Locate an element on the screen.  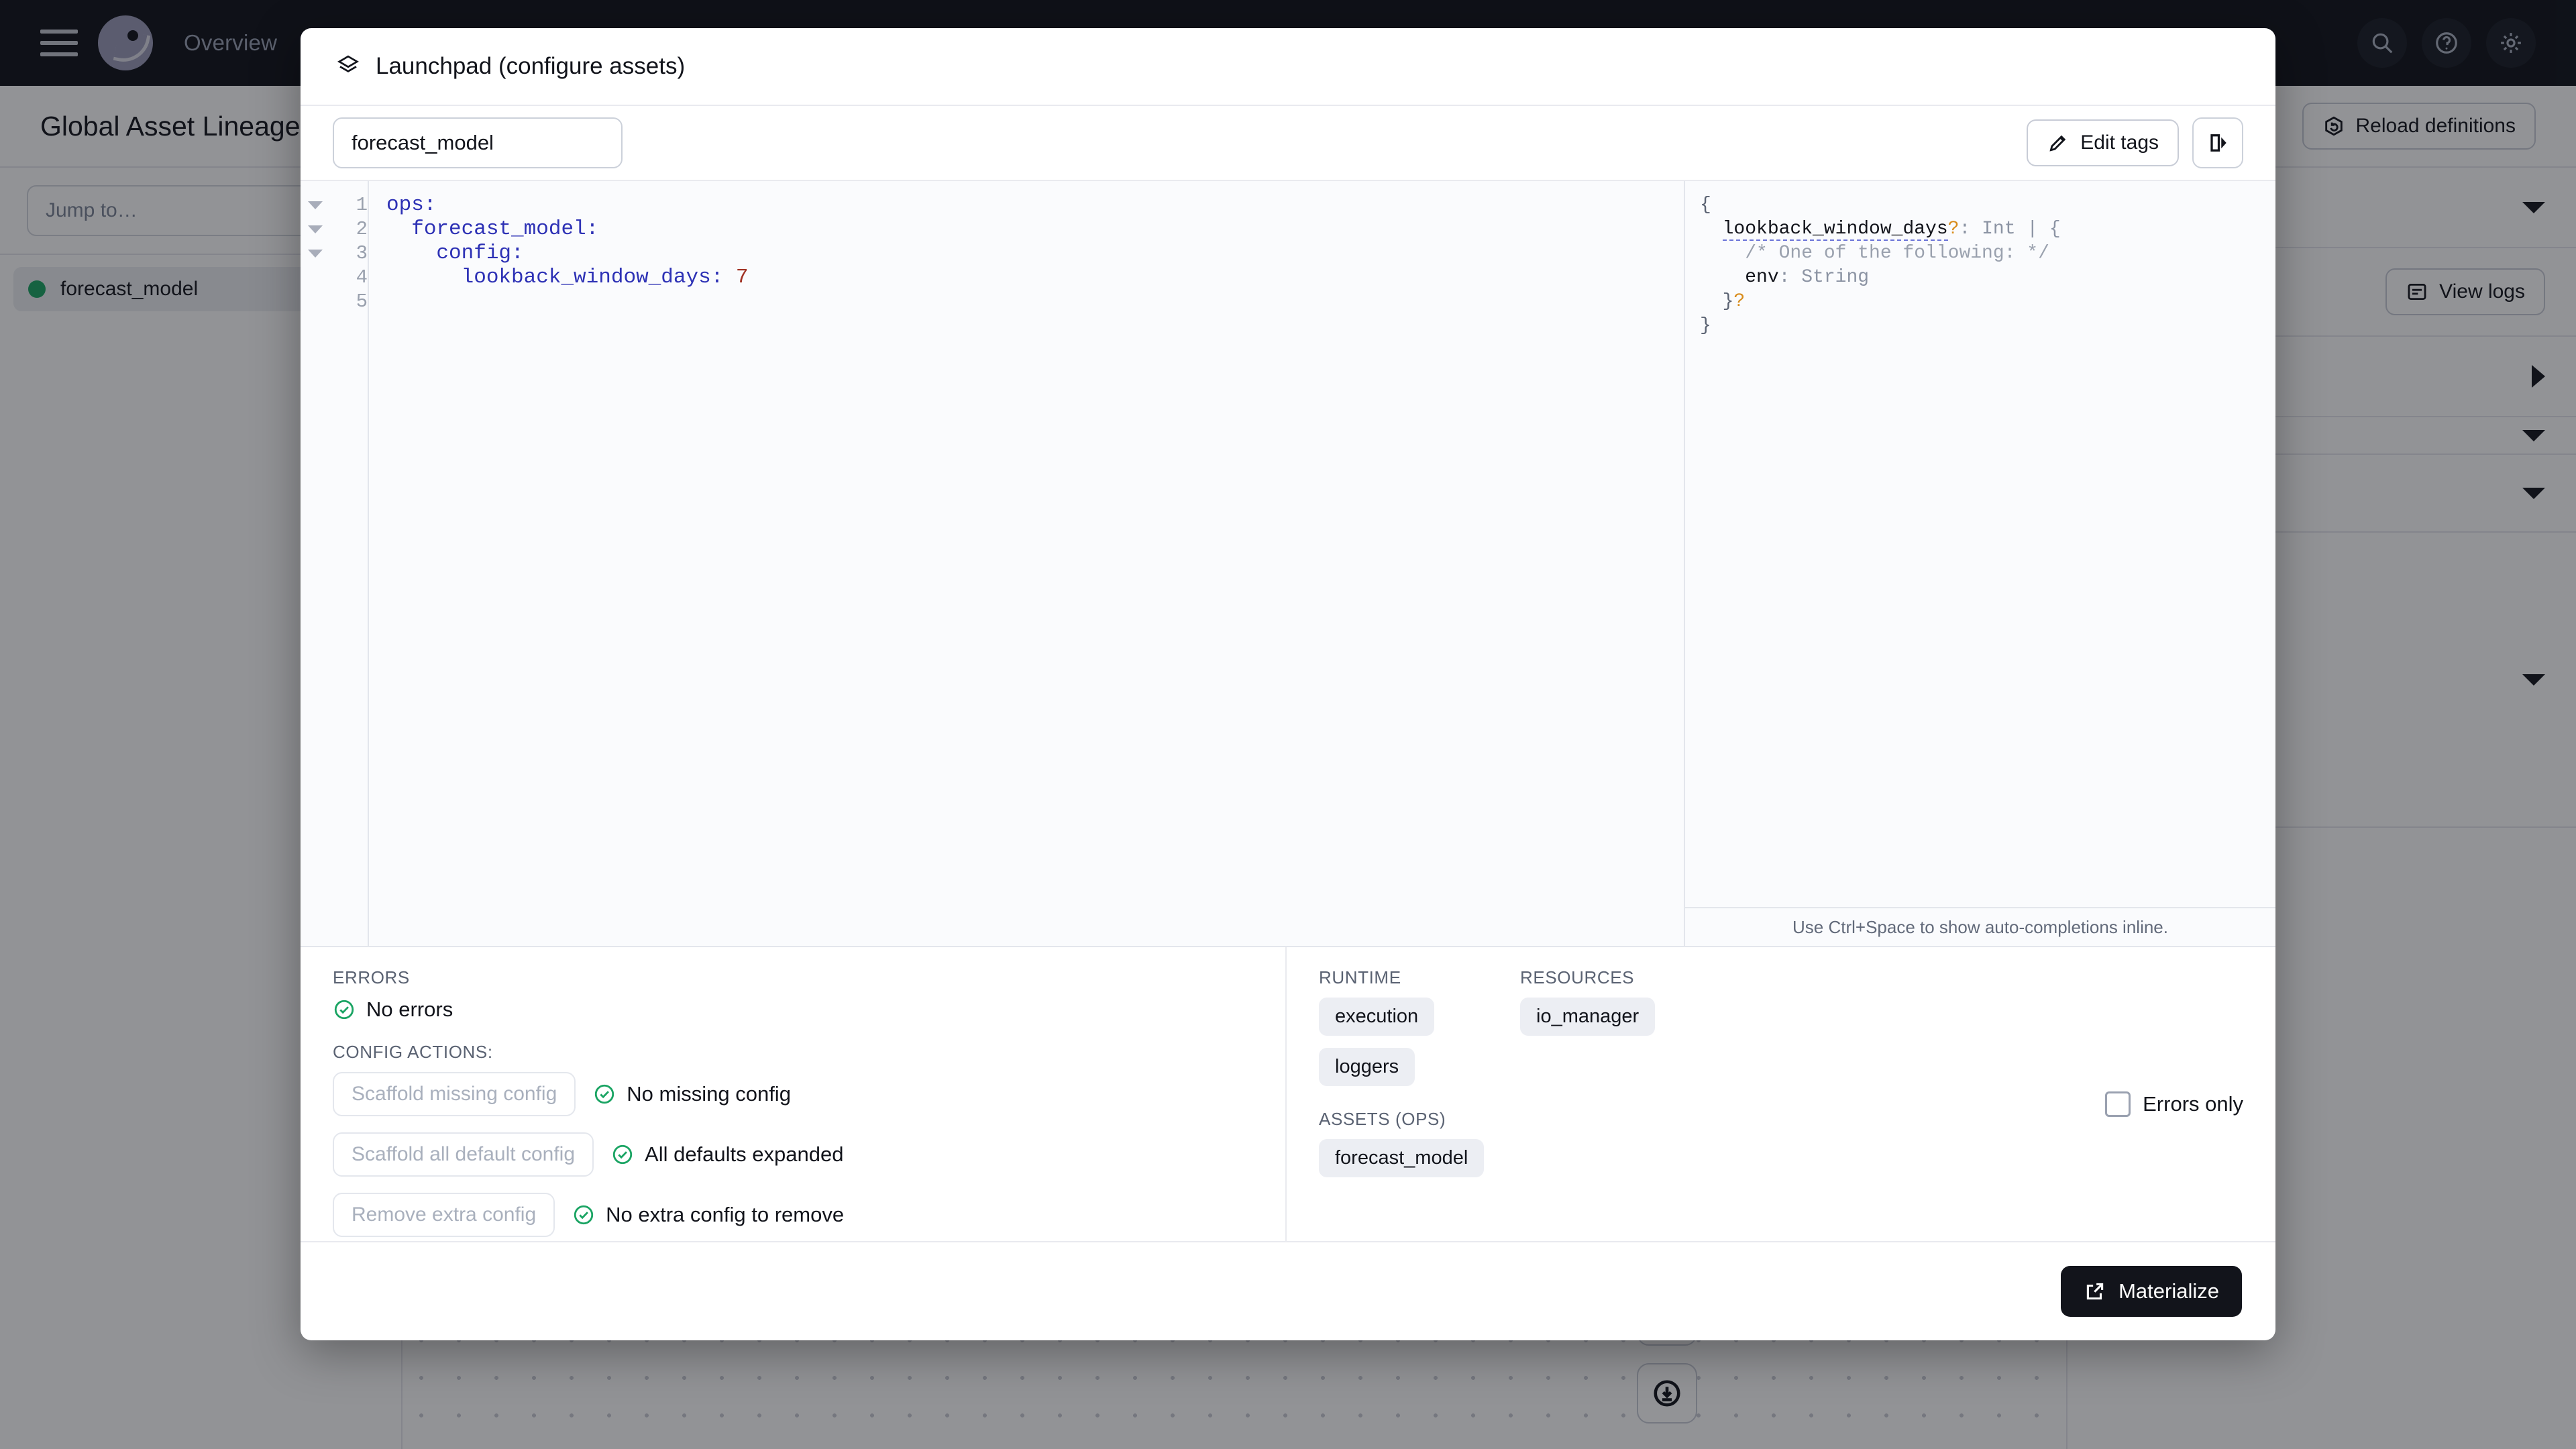
yaml-key: config: is located at coordinates (480, 253).